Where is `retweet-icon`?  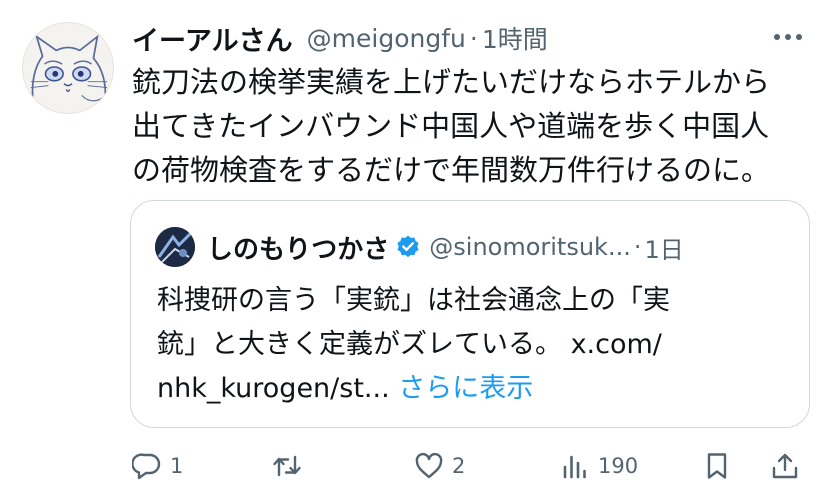 retweet-icon is located at coordinates (287, 466).